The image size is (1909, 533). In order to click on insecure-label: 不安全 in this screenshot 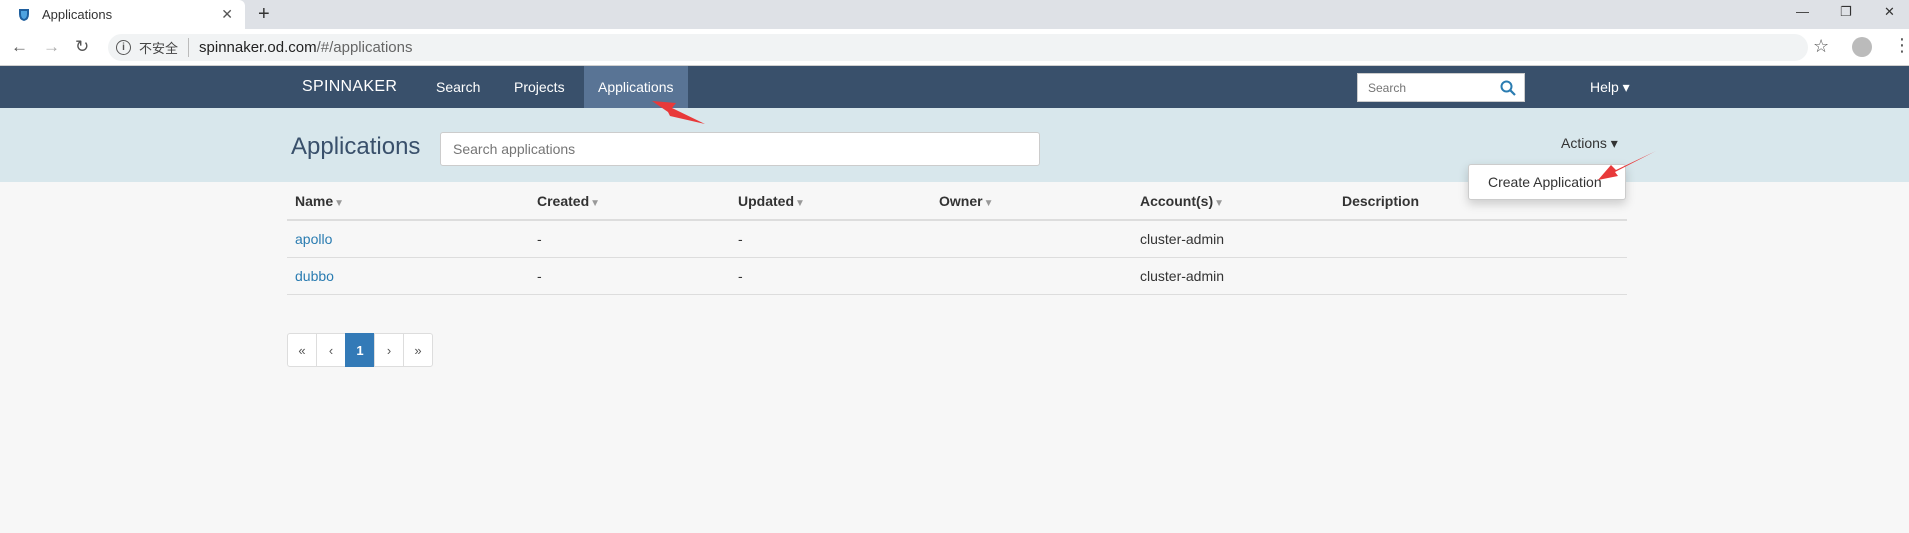, I will do `click(164, 47)`.